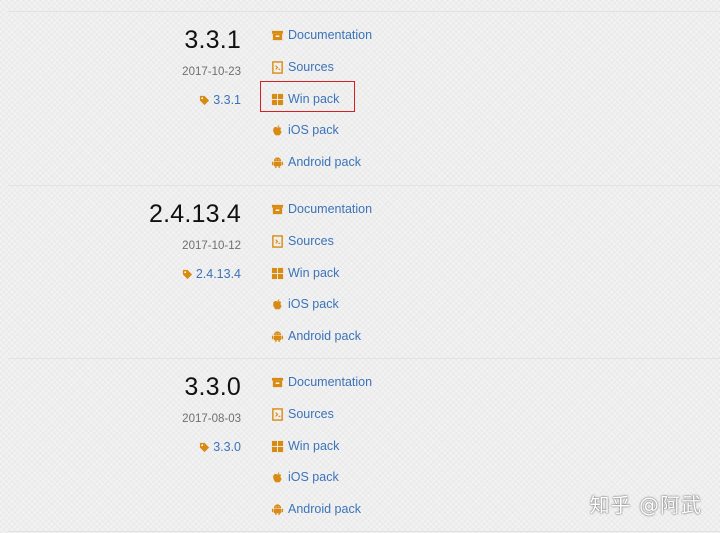 The image size is (720, 533). Describe the element at coordinates (307, 96) in the screenshot. I see `win-pack-highlight-box` at that location.